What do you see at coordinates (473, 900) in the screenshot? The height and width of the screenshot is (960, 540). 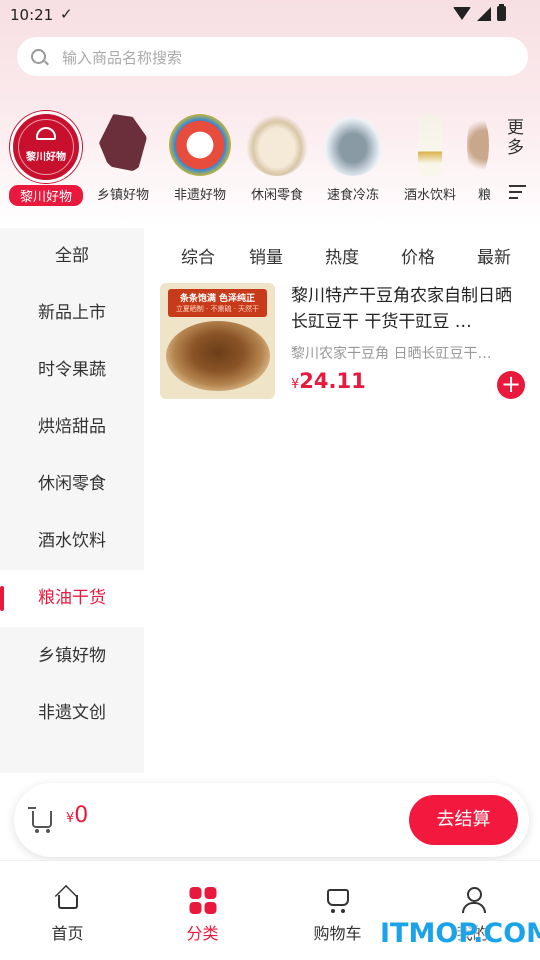 I see `profile-icon` at bounding box center [473, 900].